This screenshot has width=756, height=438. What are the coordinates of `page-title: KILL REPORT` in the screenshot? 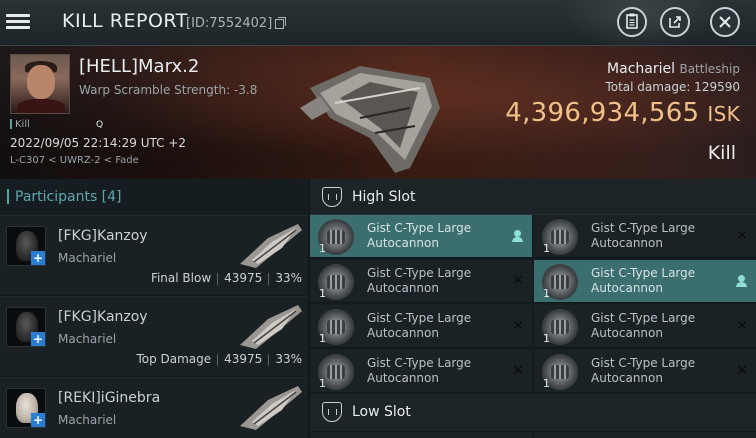 It's located at (125, 21).